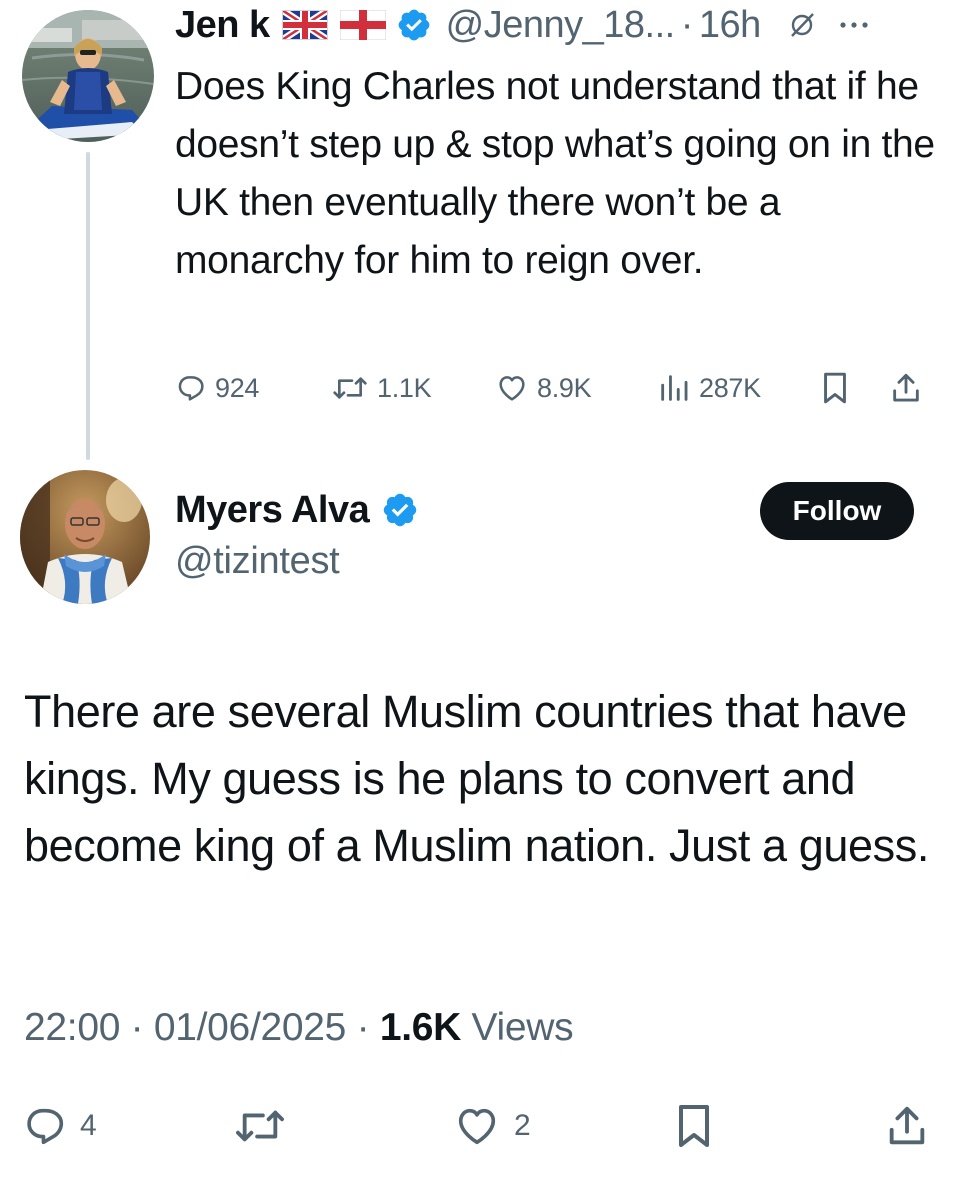  I want to click on uk-flag-icon, so click(304, 25).